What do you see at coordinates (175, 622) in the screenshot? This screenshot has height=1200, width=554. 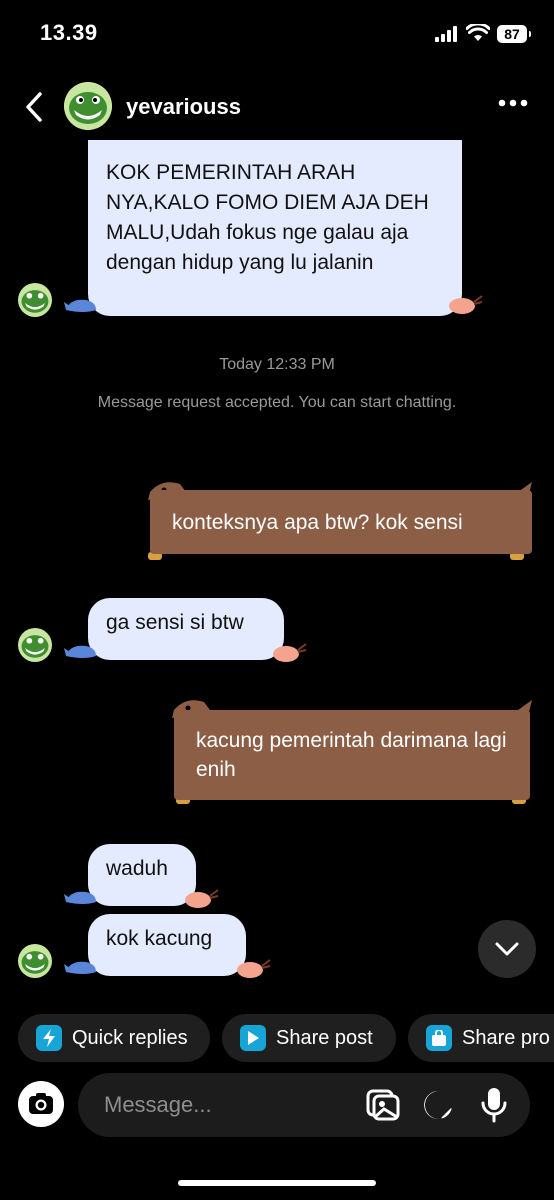 I see `message-text: ga sensi si btw` at bounding box center [175, 622].